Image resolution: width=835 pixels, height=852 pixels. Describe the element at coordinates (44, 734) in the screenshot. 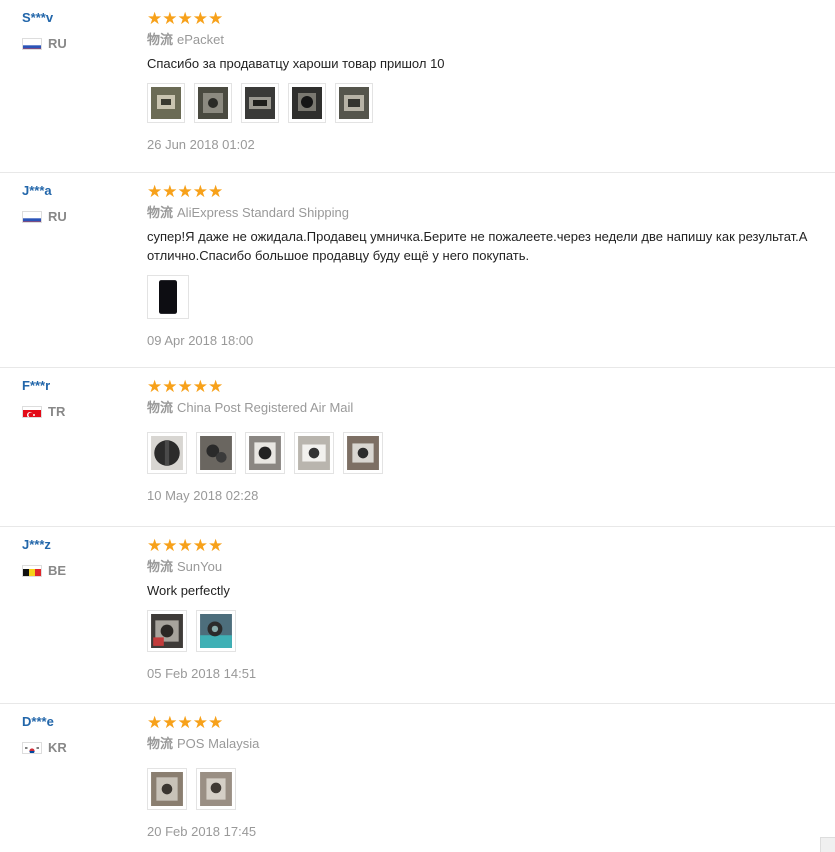

I see `reviewer-info: D***e KR` at that location.